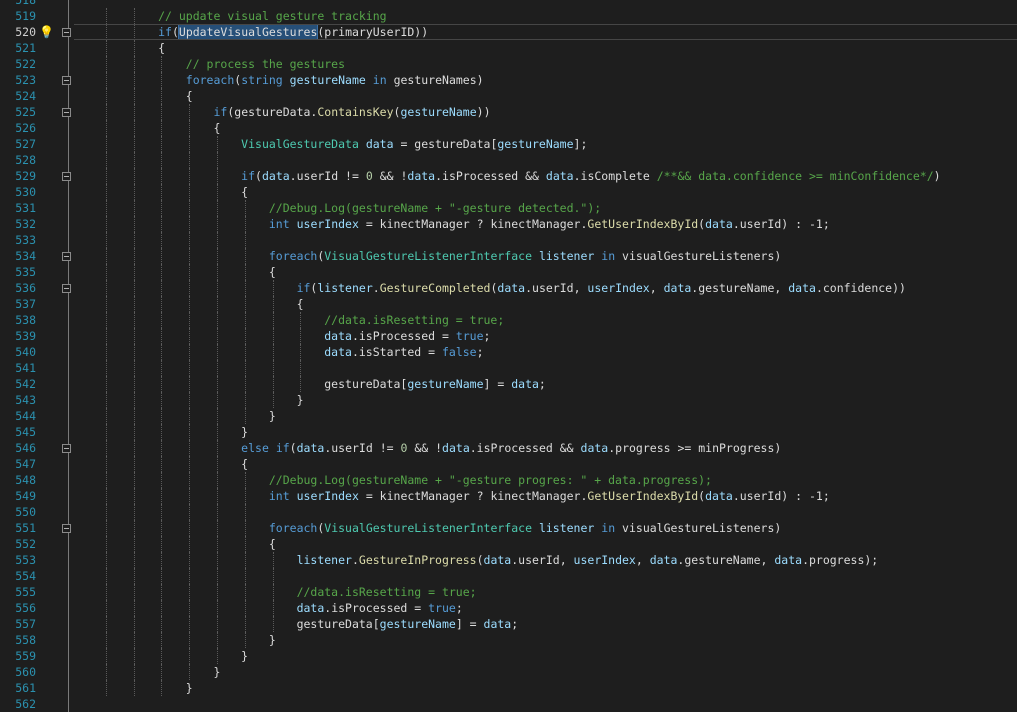  Describe the element at coordinates (508, 672) in the screenshot. I see `code-line: 560 }` at that location.